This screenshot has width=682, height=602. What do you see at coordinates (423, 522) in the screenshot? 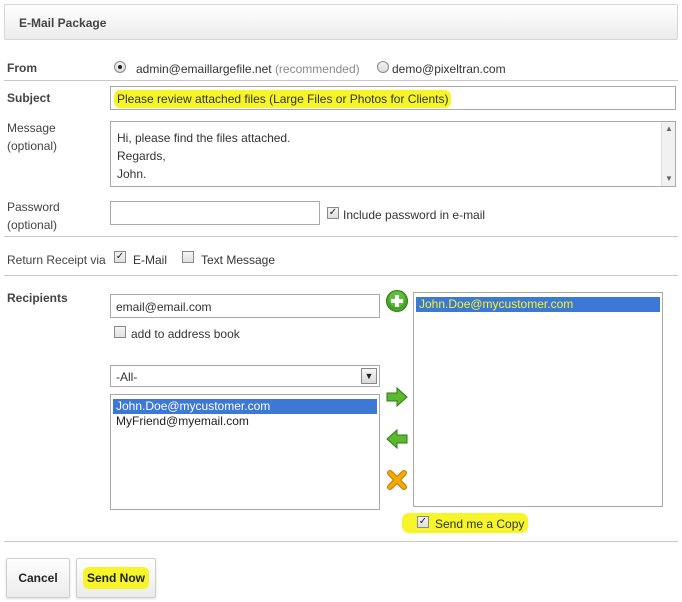
I see `send-copy-checkbox: ✓` at bounding box center [423, 522].